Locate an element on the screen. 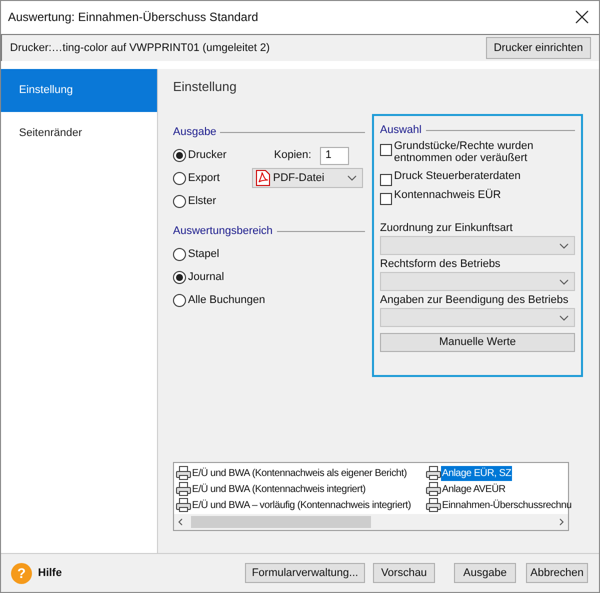  radio-option: Stapel is located at coordinates (269, 254).